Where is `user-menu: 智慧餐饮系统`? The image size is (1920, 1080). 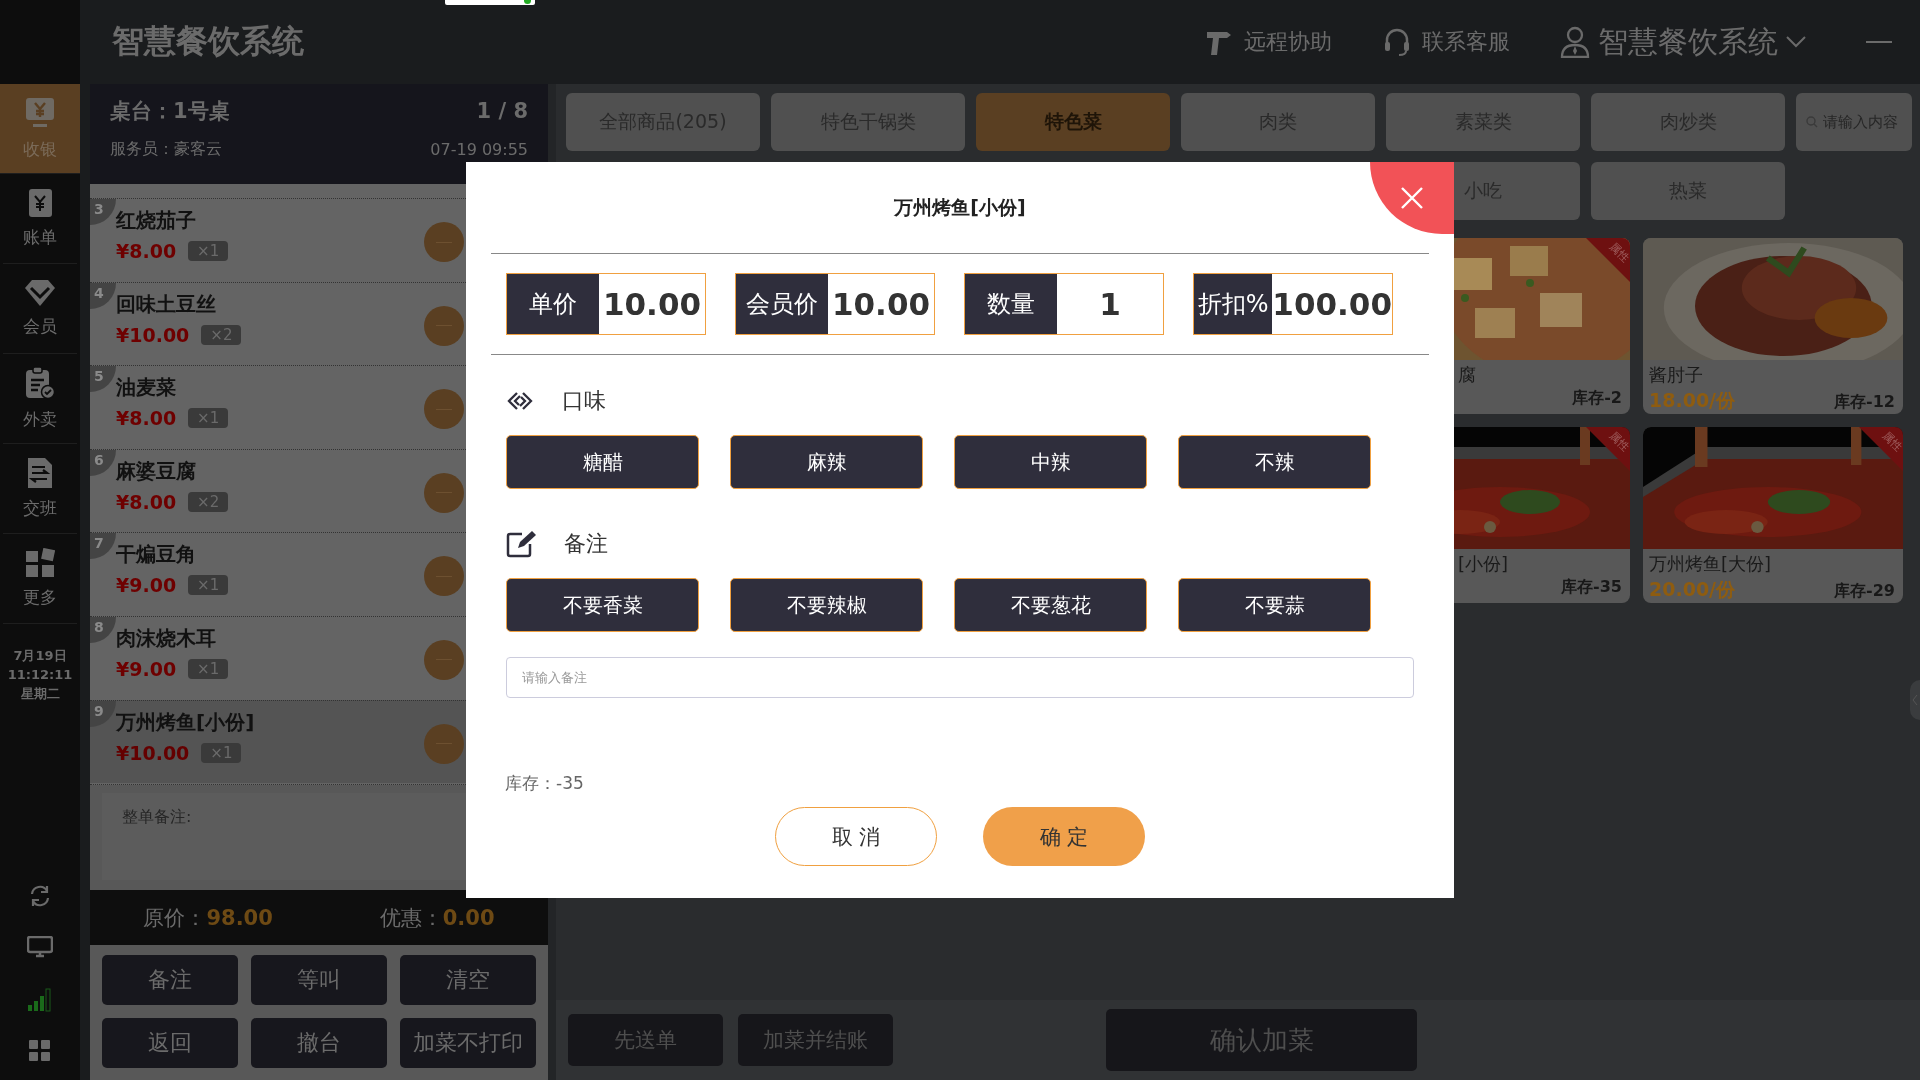 user-menu: 智慧餐饮系统 is located at coordinates (1683, 42).